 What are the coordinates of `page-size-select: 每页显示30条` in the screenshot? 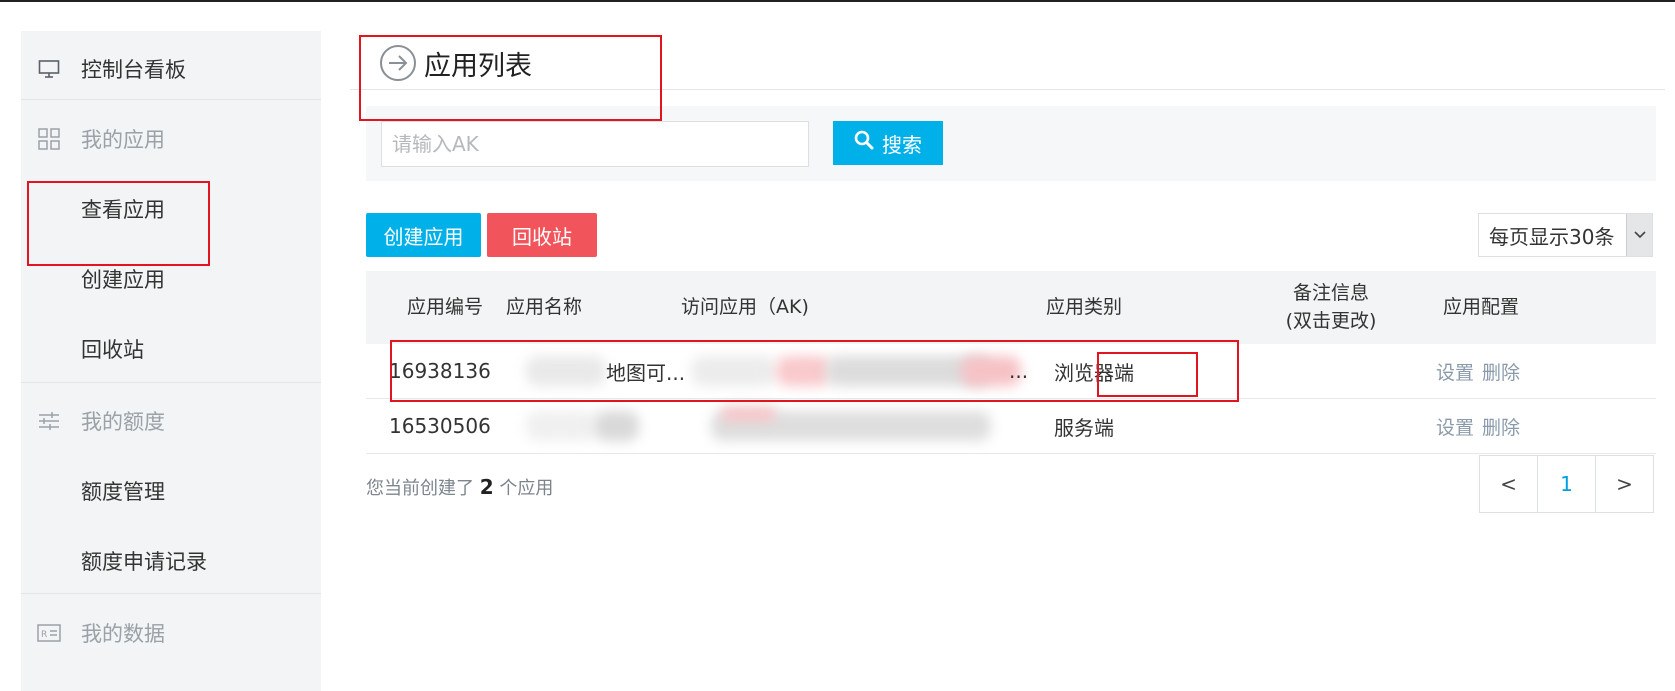 It's located at (1565, 235).